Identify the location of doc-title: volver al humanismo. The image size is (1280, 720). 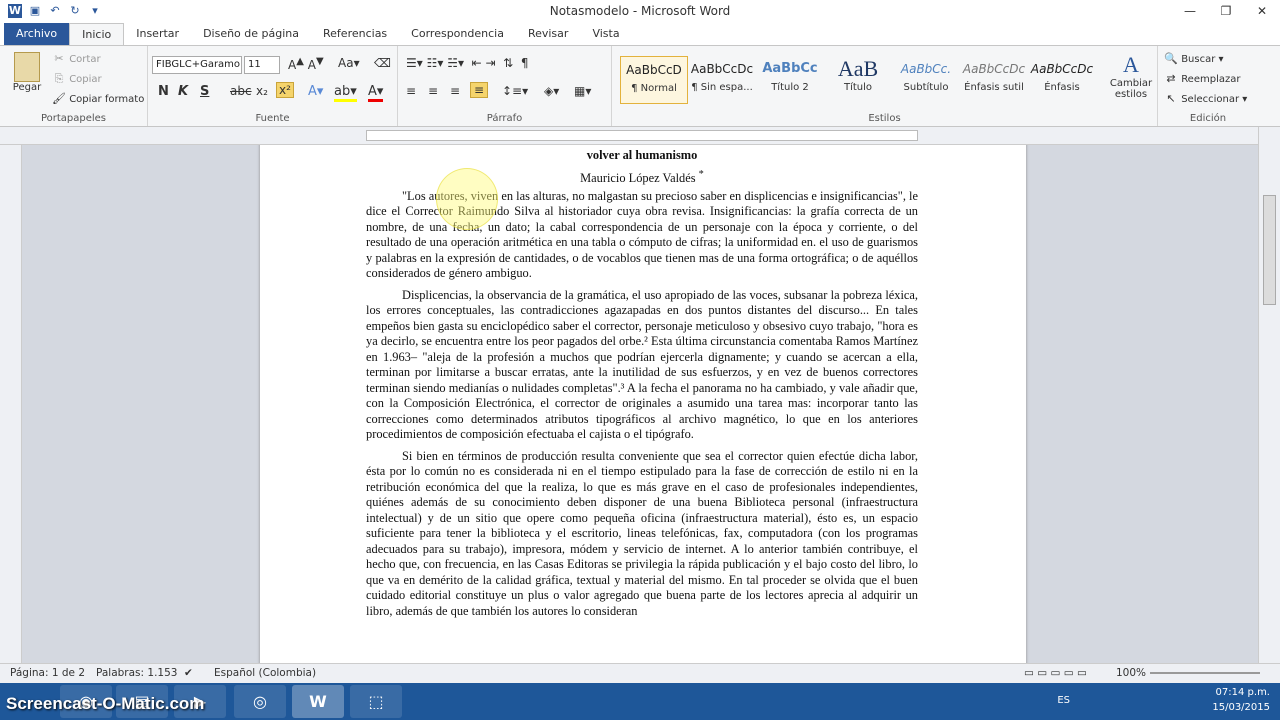
(642, 155).